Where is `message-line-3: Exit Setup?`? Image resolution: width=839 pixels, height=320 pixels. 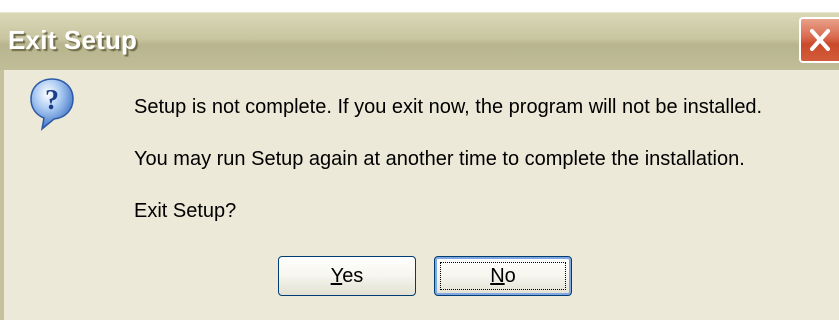
message-line-3: Exit Setup? is located at coordinates (185, 211).